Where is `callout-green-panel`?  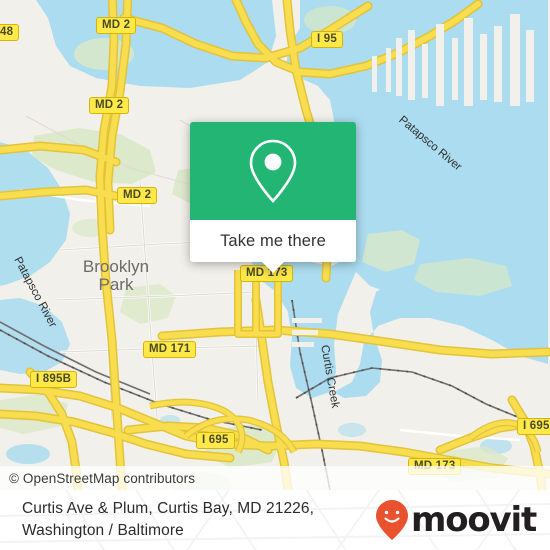
callout-green-panel is located at coordinates (273, 171).